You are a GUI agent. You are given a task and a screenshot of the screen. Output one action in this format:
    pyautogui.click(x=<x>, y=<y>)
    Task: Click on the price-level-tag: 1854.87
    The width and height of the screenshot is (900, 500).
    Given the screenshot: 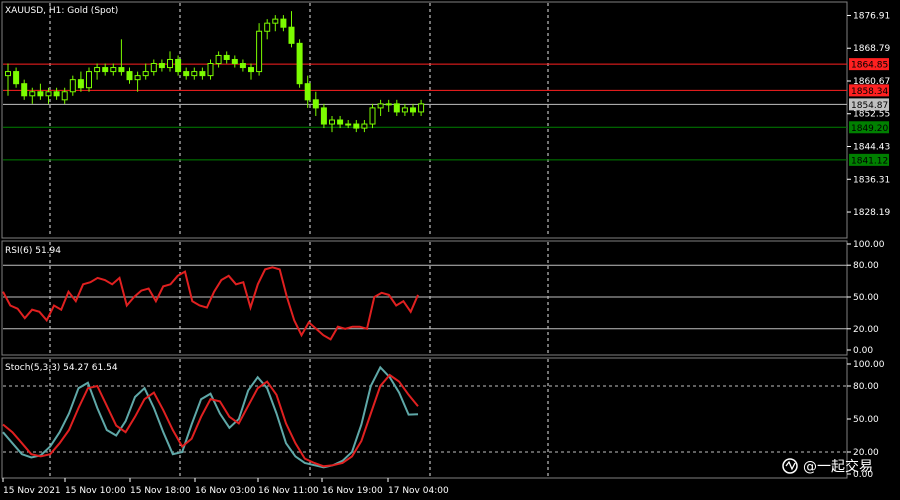 What is the action you would take?
    pyautogui.click(x=869, y=106)
    